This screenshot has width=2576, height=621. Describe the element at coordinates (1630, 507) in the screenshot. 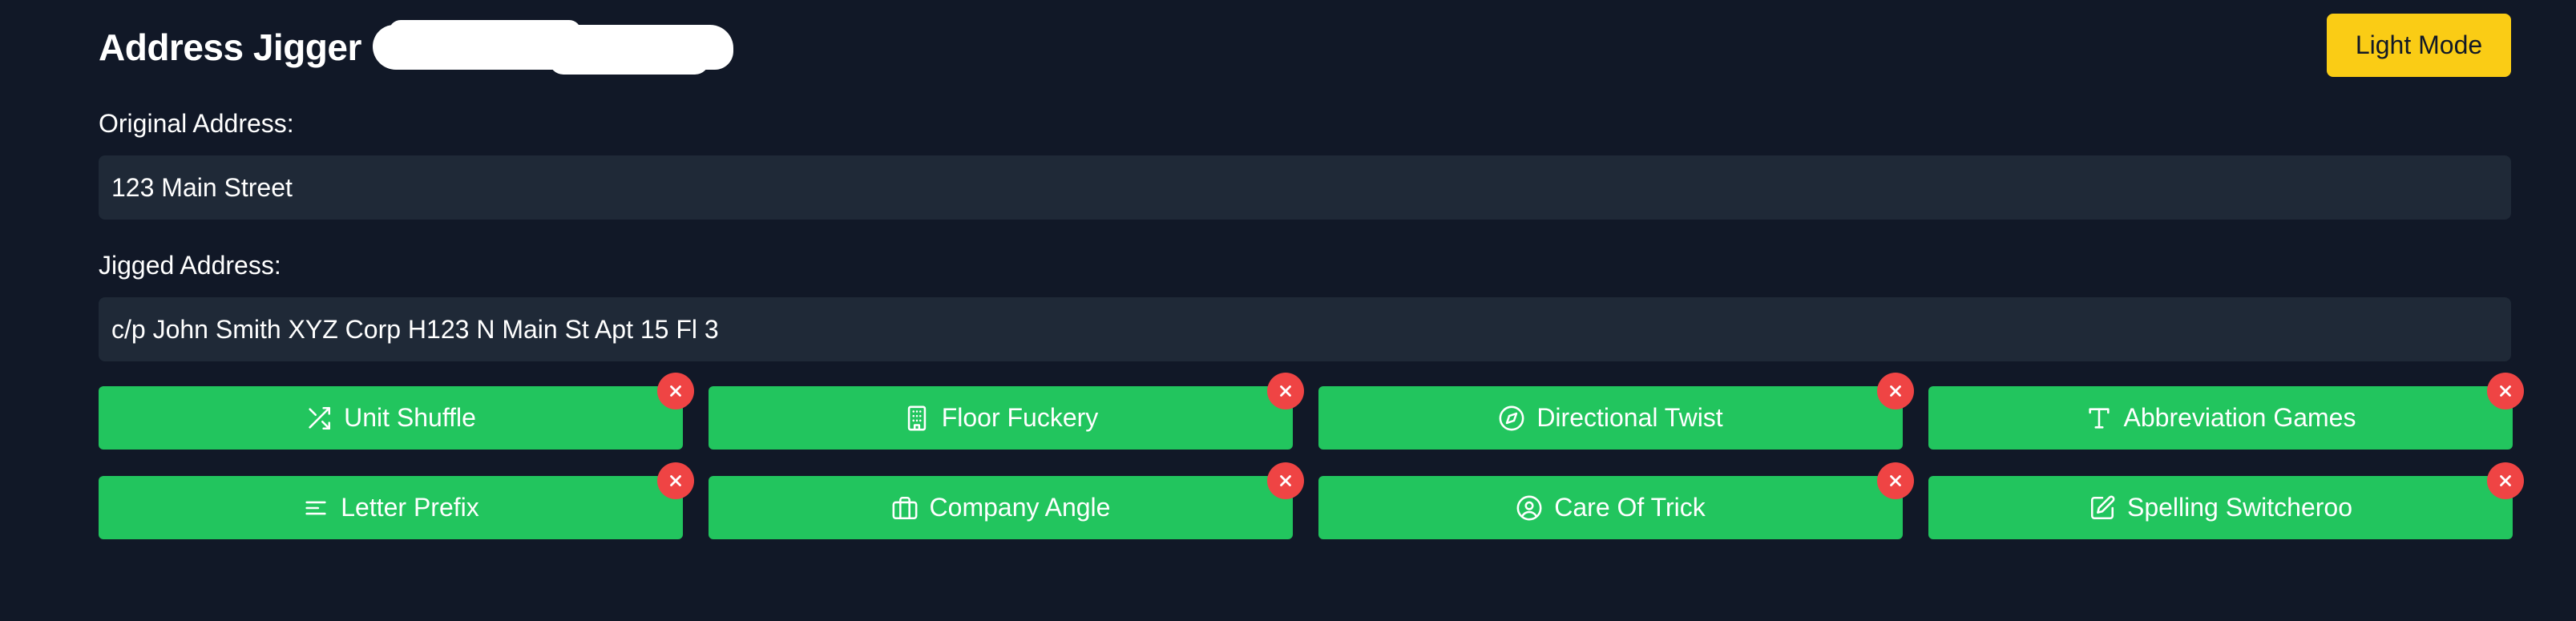

I see `technique-label: Care Of Trick` at that location.